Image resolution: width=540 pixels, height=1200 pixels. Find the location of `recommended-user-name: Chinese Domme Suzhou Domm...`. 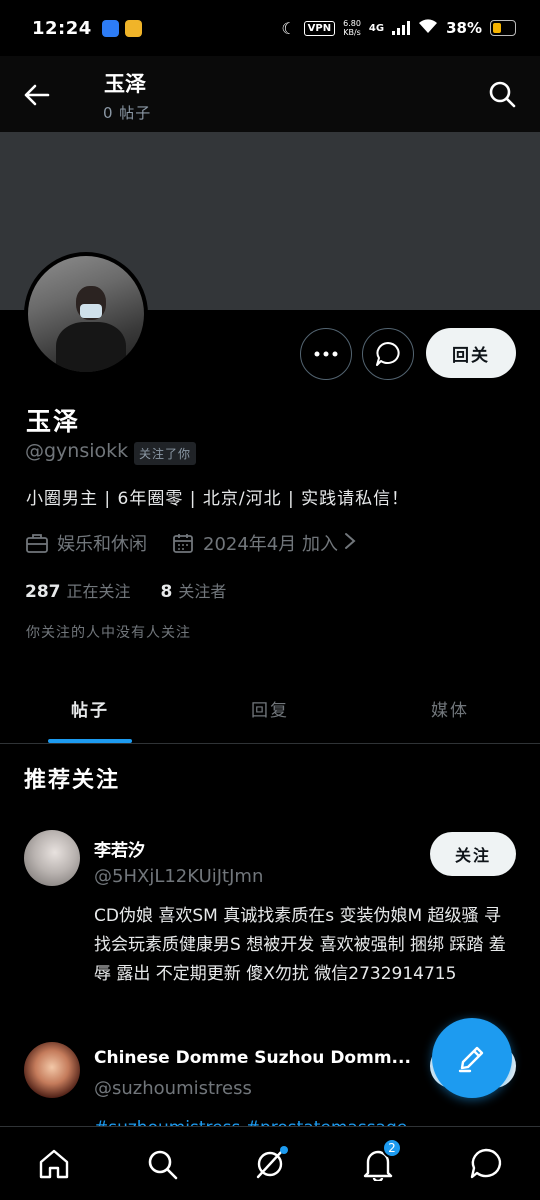

recommended-user-name: Chinese Domme Suzhou Domm... is located at coordinates (252, 1058).